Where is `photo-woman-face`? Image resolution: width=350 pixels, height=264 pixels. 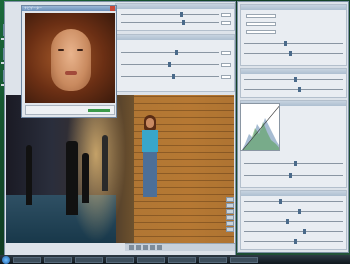 photo-woman-face is located at coordinates (150, 123).